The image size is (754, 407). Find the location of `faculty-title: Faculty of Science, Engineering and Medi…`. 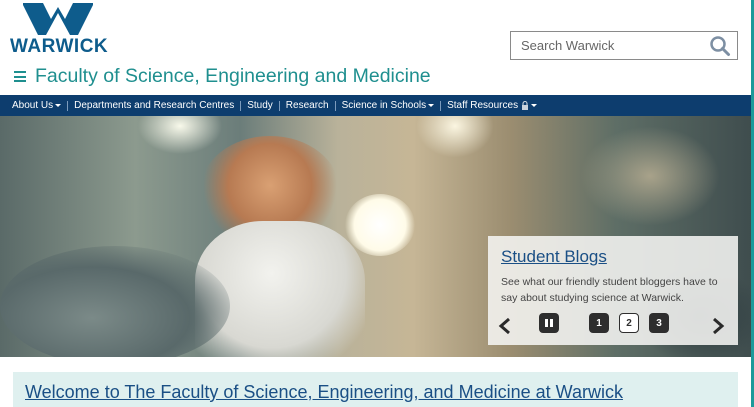

faculty-title: Faculty of Science, Engineering and Medi… is located at coordinates (233, 76).